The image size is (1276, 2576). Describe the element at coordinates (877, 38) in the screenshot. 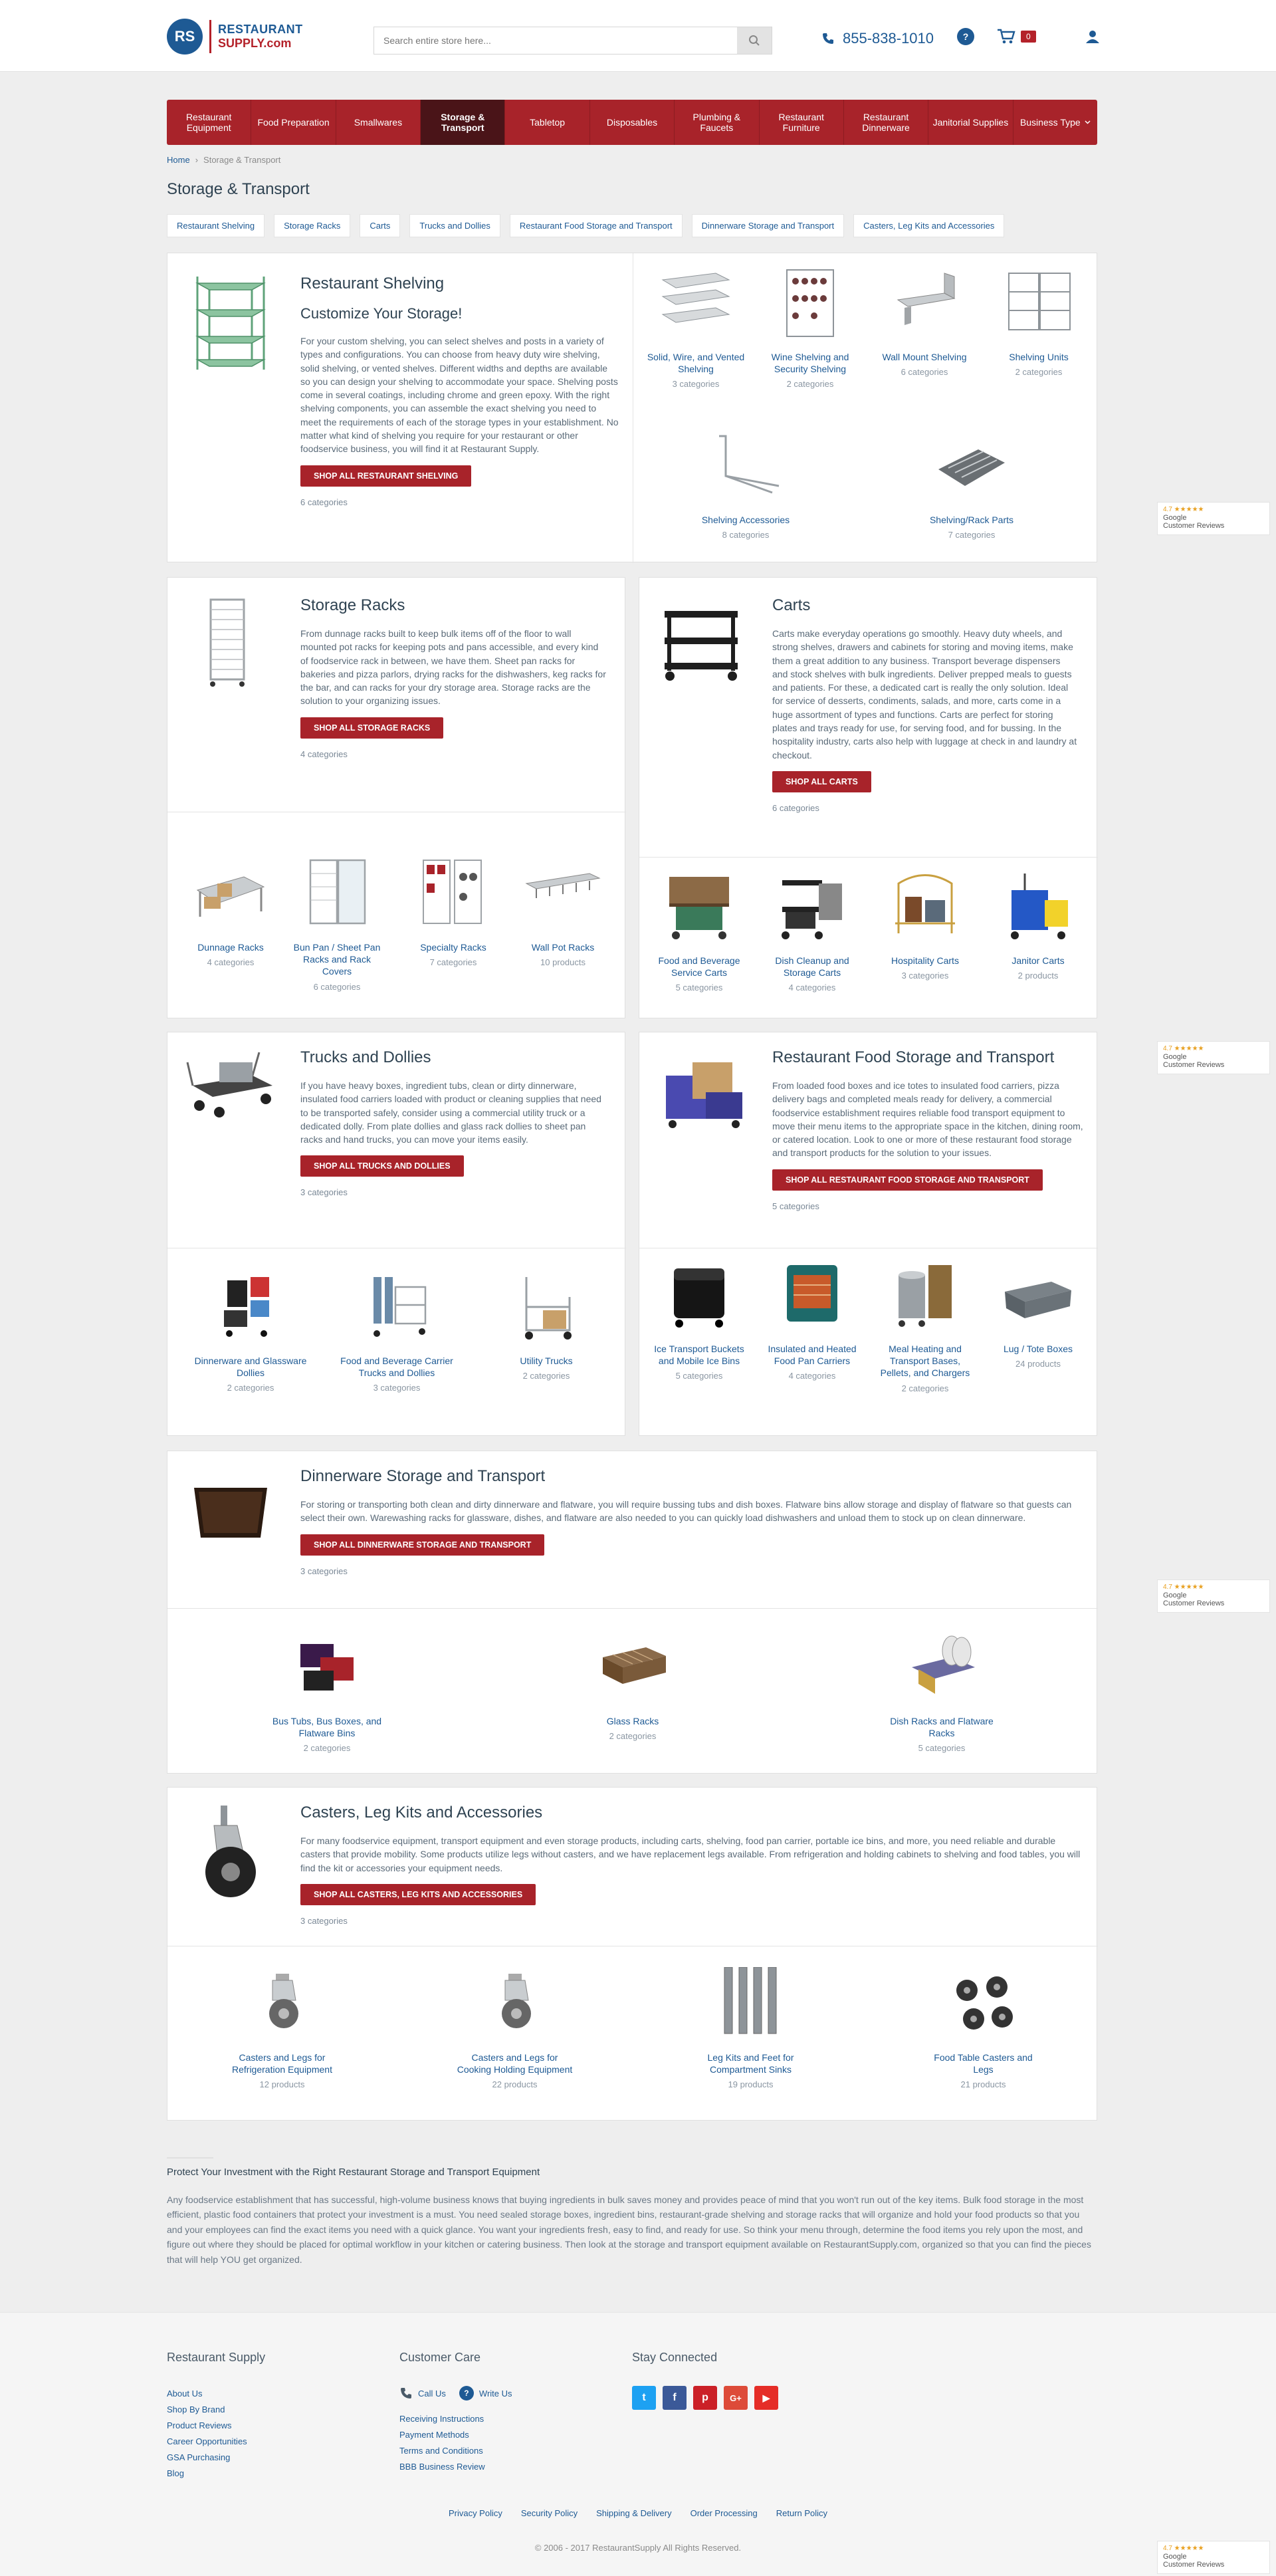

I see `phone-link: 855-838-1010` at that location.